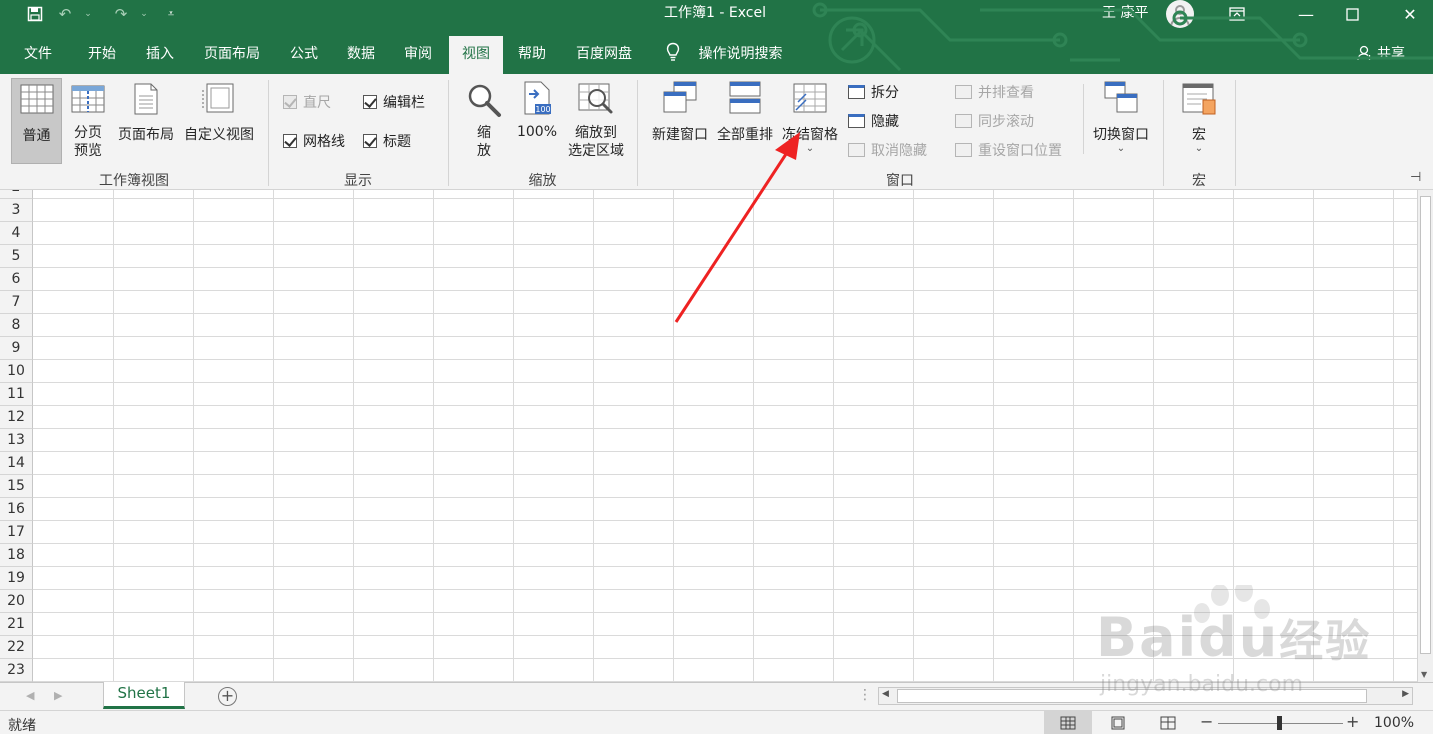  Describe the element at coordinates (36, 121) in the screenshot. I see `normal-view-button: 普通` at that location.